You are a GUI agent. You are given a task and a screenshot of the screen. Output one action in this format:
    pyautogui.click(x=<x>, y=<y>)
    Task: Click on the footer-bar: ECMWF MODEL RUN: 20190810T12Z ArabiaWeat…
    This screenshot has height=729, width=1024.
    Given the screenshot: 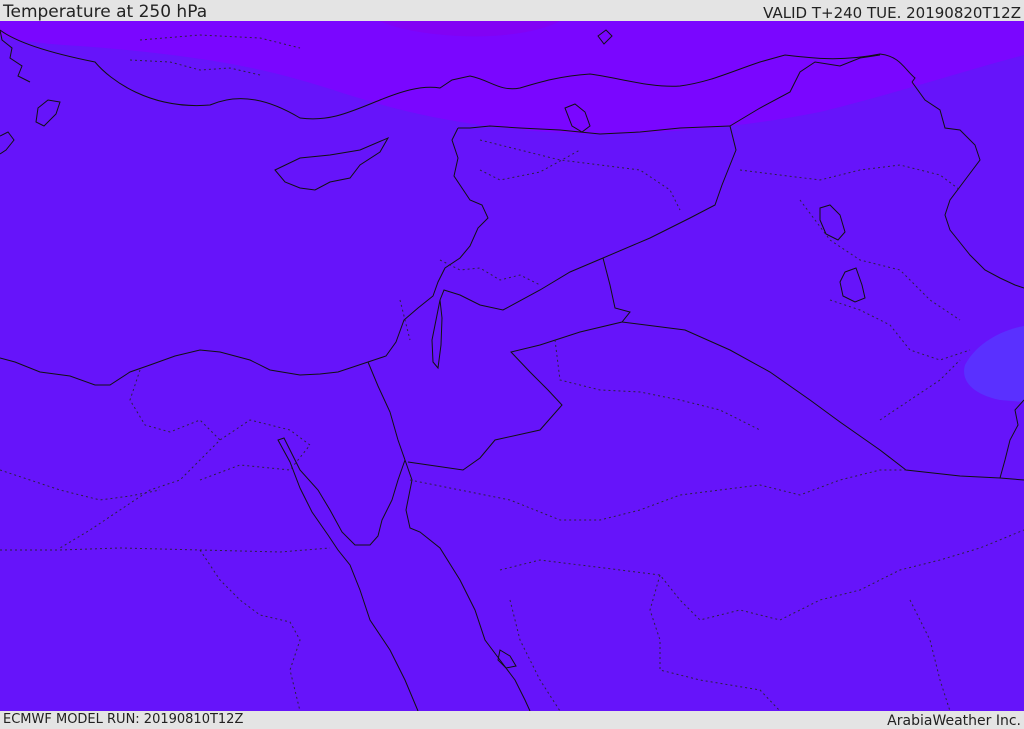 What is the action you would take?
    pyautogui.click(x=512, y=720)
    